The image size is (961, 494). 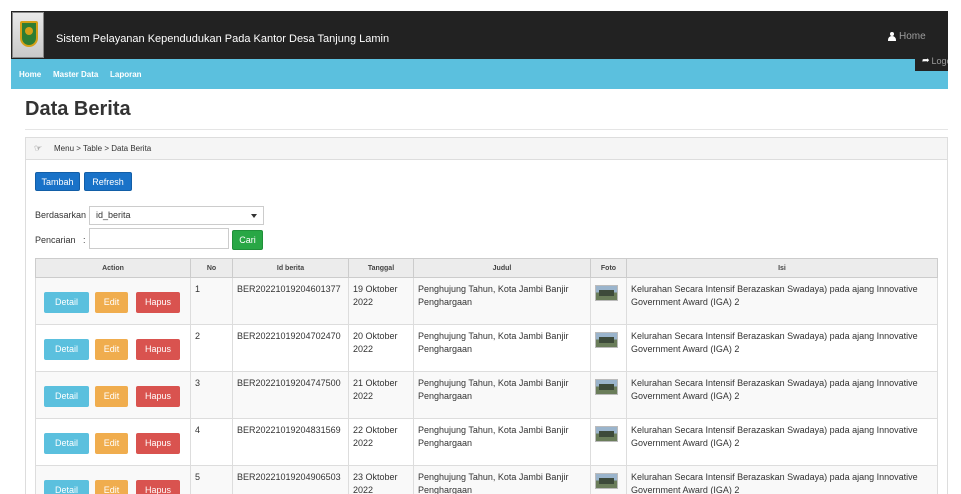 I want to click on app-logo, so click(x=28, y=35).